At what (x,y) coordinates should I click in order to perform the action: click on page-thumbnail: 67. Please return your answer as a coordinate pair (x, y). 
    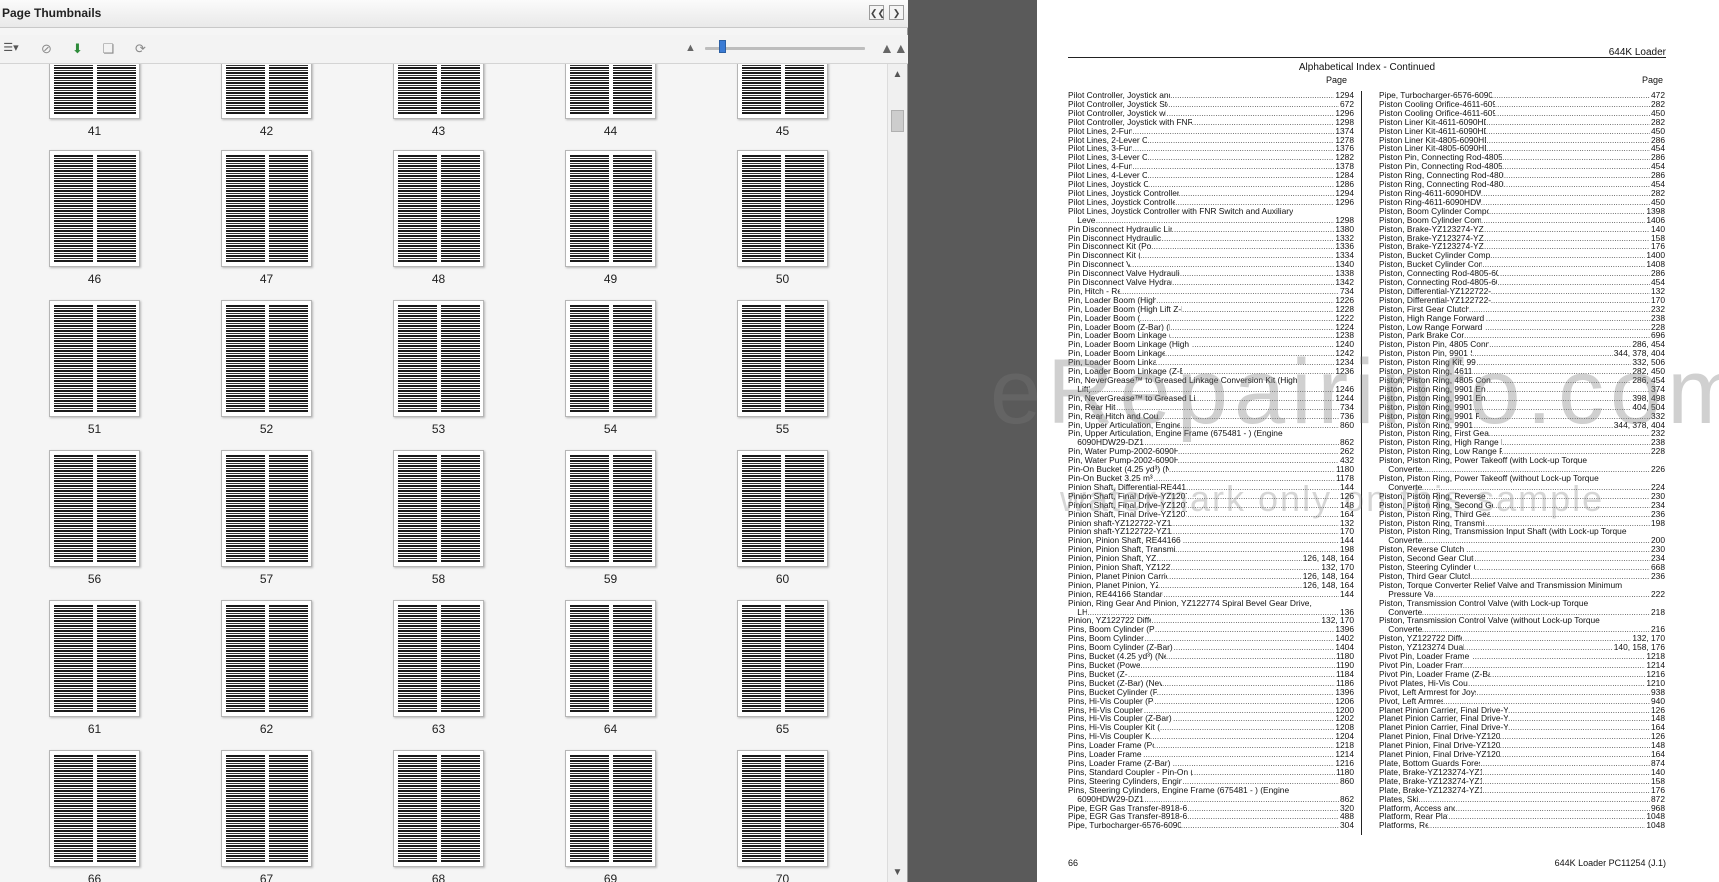
    Looking at the image, I should click on (266, 816).